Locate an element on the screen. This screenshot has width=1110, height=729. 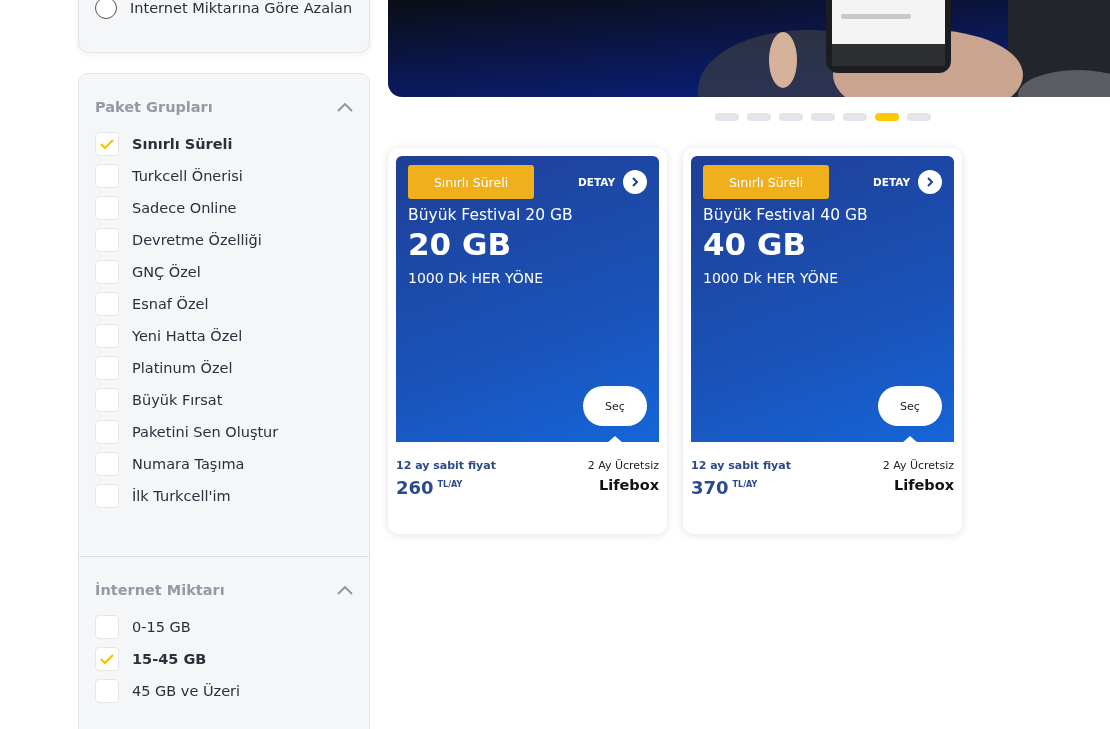
filter-option: GNÇ Özel is located at coordinates (166, 272).